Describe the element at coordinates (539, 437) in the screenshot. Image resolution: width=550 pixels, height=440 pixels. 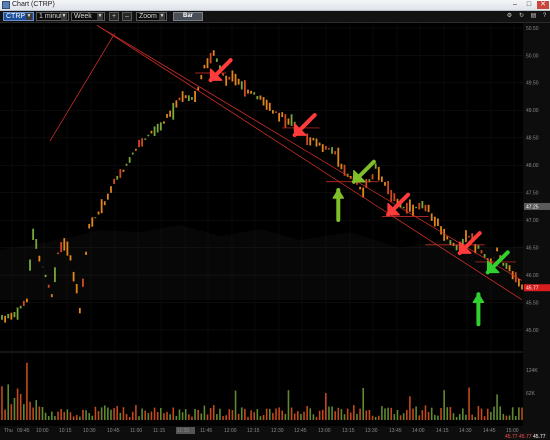
I see `last-quote: 45.77` at that location.